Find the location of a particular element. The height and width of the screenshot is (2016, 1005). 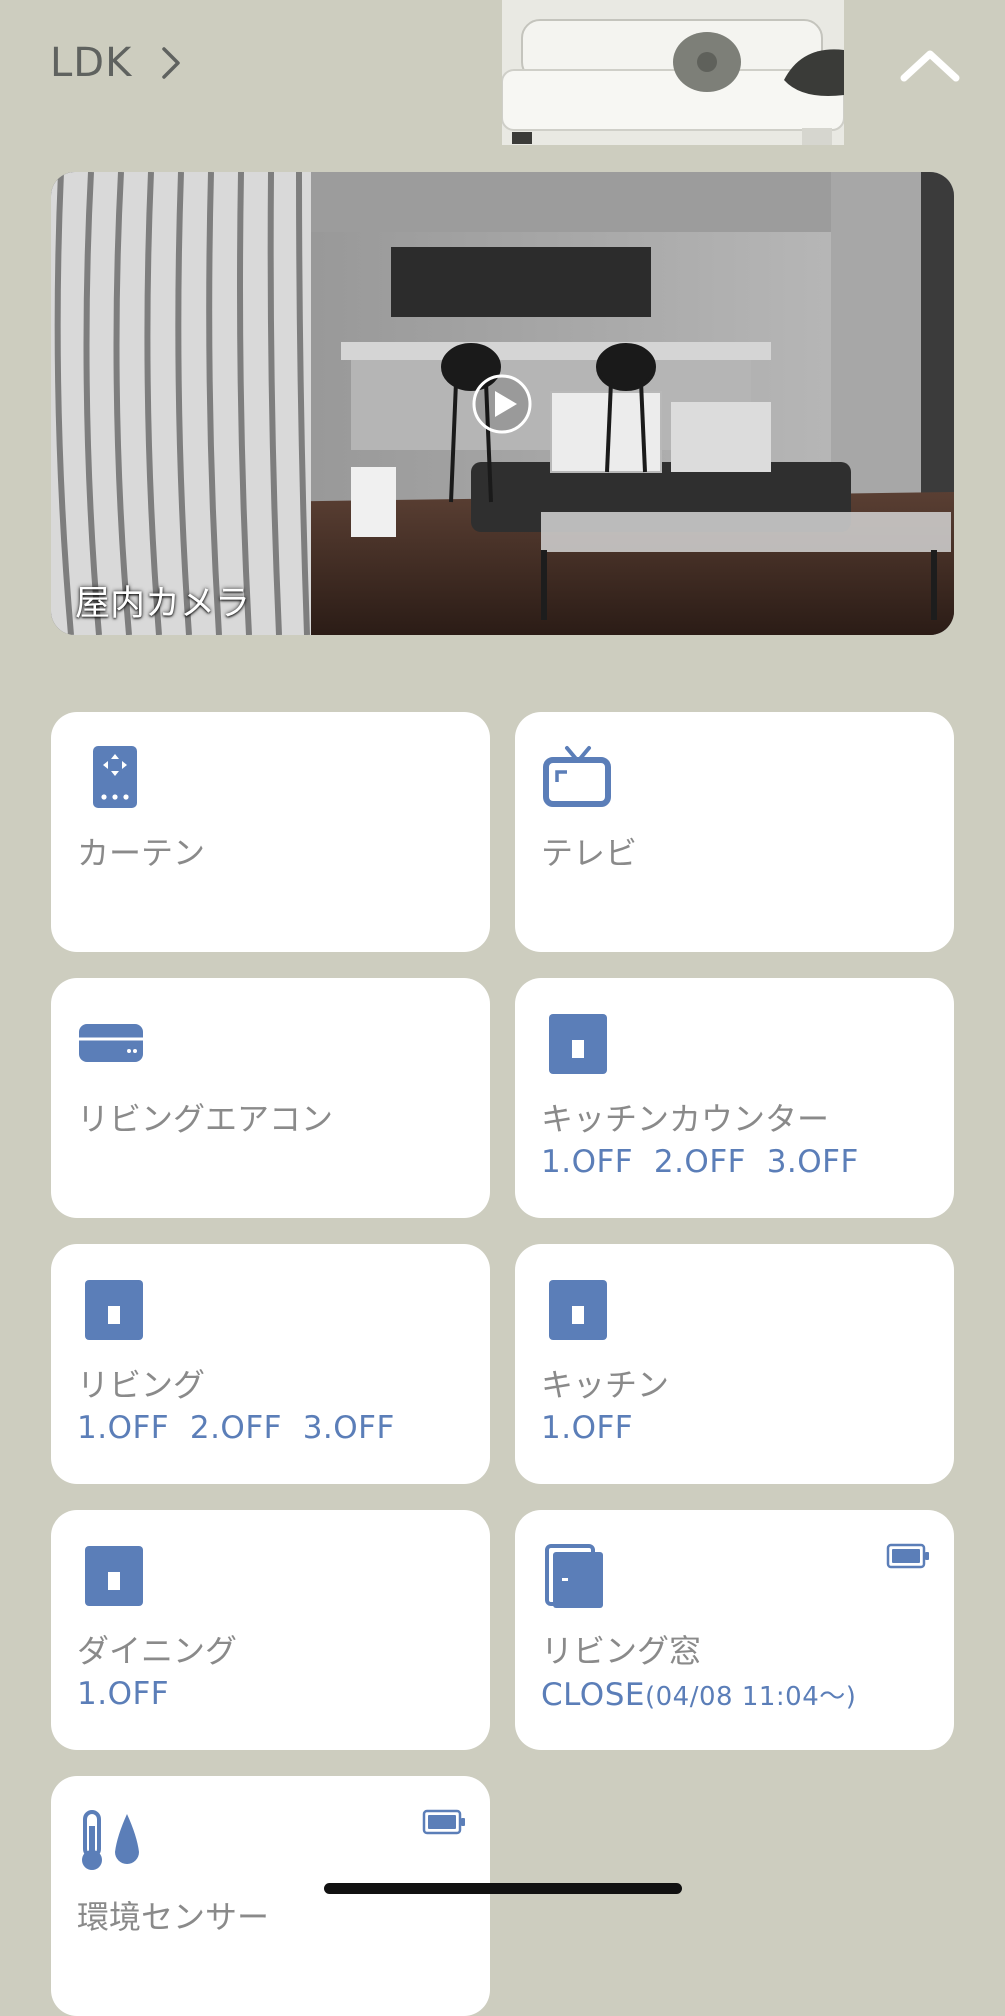

device-card-air-conditioner: リビングエアコン is located at coordinates (270, 1098).